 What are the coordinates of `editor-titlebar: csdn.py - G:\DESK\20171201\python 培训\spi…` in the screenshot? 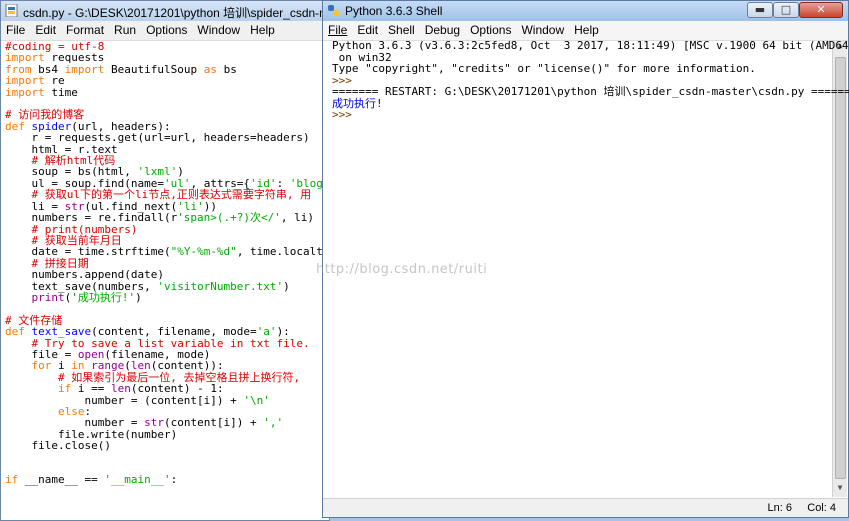 It's located at (176, 11).